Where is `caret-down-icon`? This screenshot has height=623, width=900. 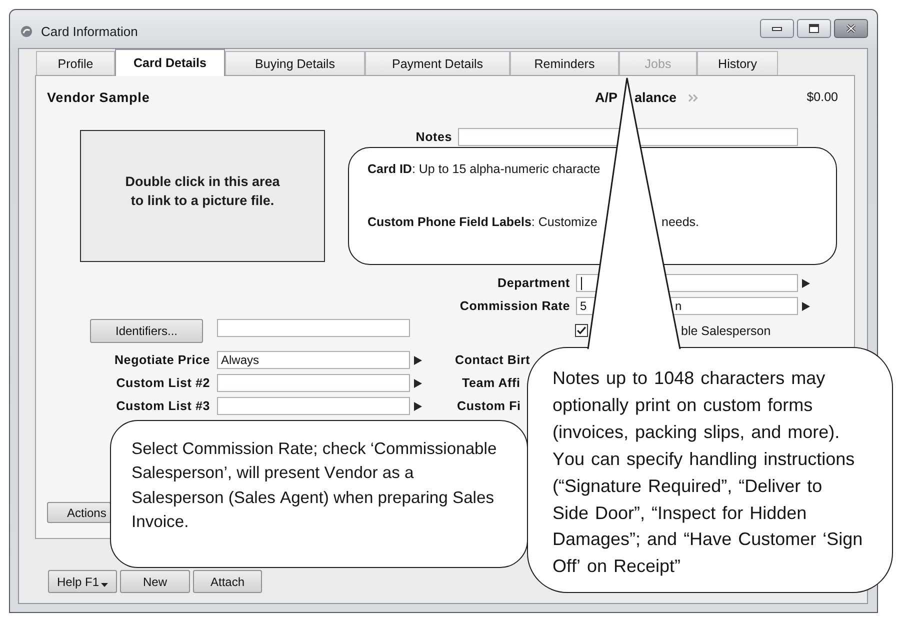
caret-down-icon is located at coordinates (104, 584).